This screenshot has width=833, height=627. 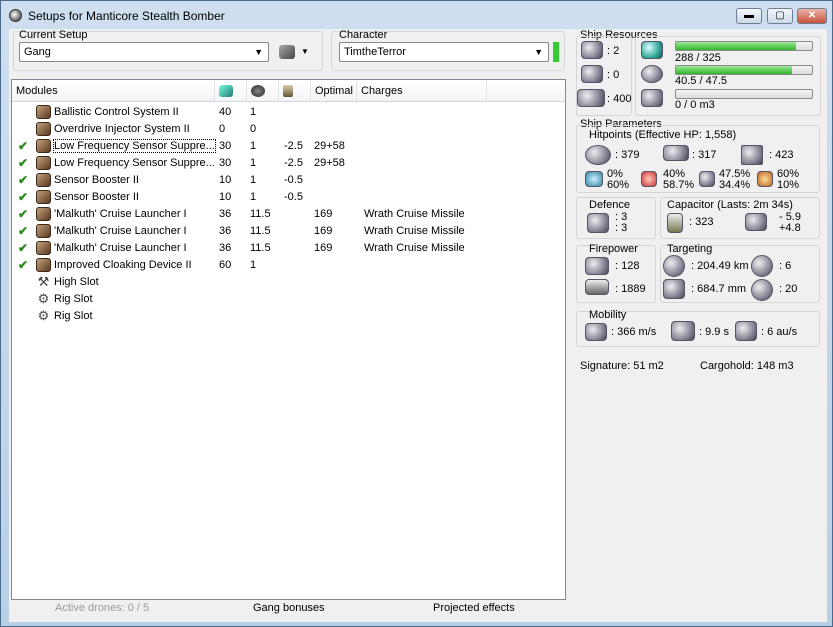 What do you see at coordinates (788, 289) in the screenshot?
I see `sensor-strength-value: : 20` at bounding box center [788, 289].